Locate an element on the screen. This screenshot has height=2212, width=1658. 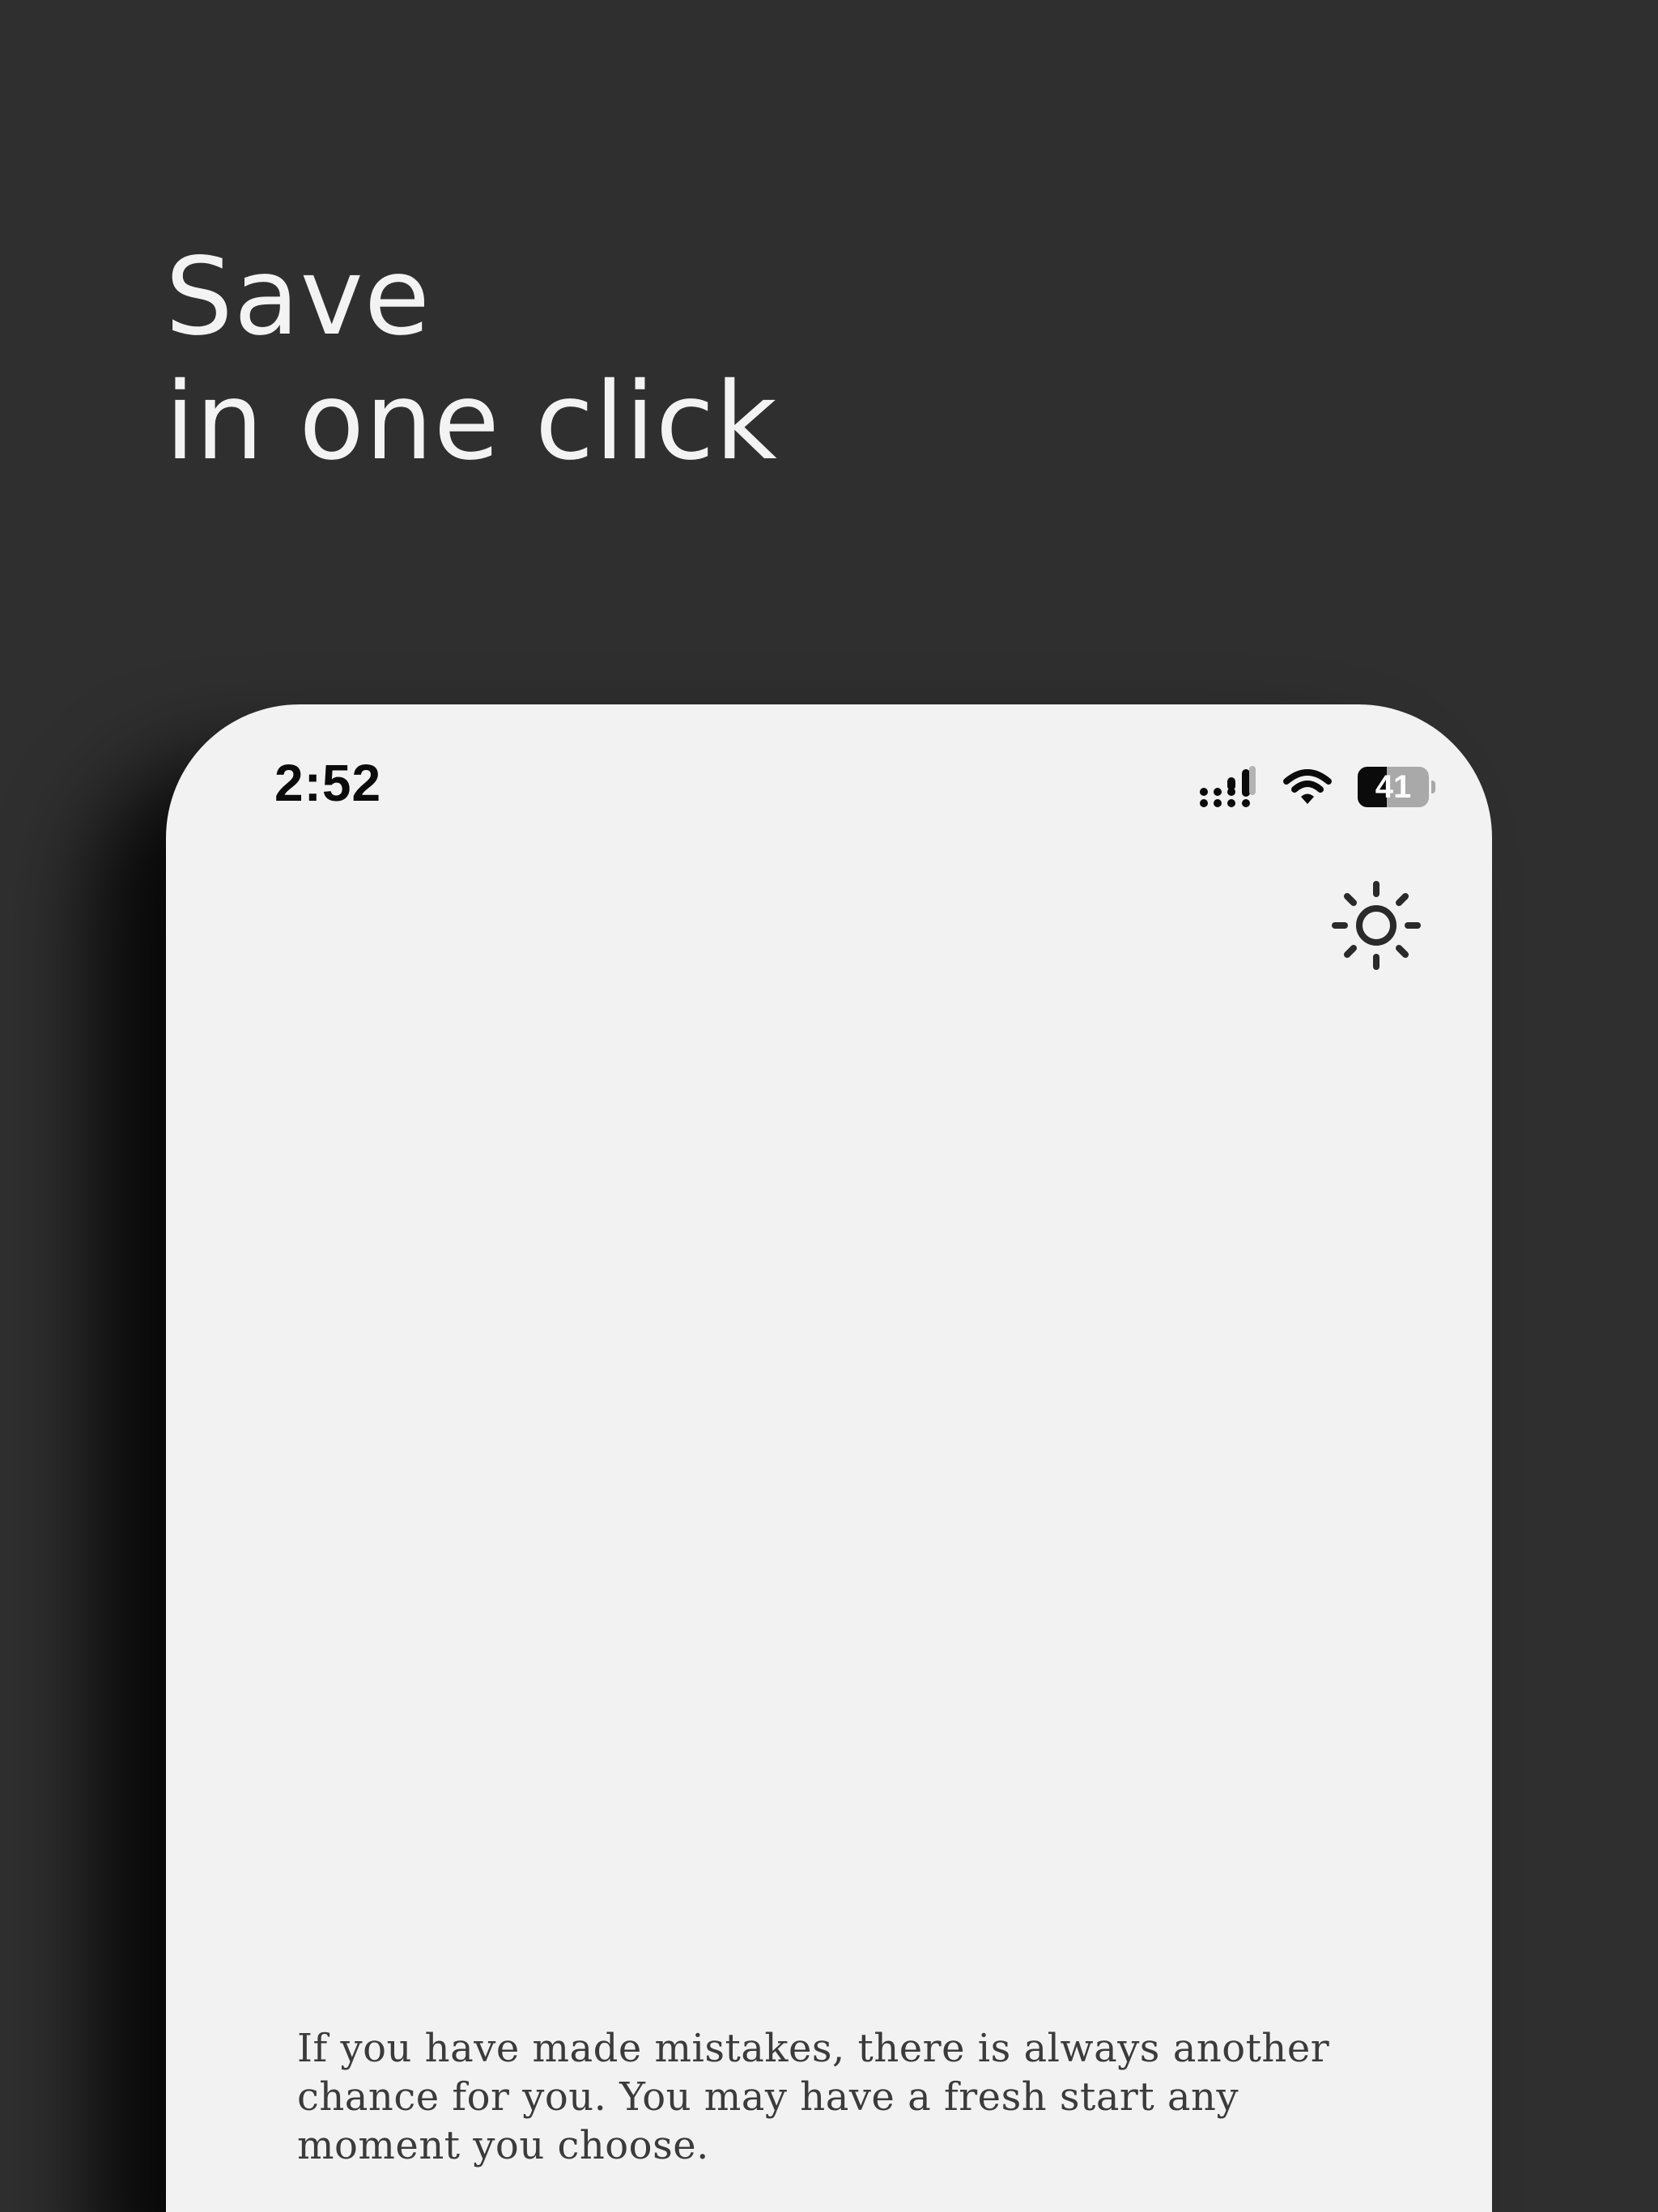
theme-toggle-button is located at coordinates (1376, 926).